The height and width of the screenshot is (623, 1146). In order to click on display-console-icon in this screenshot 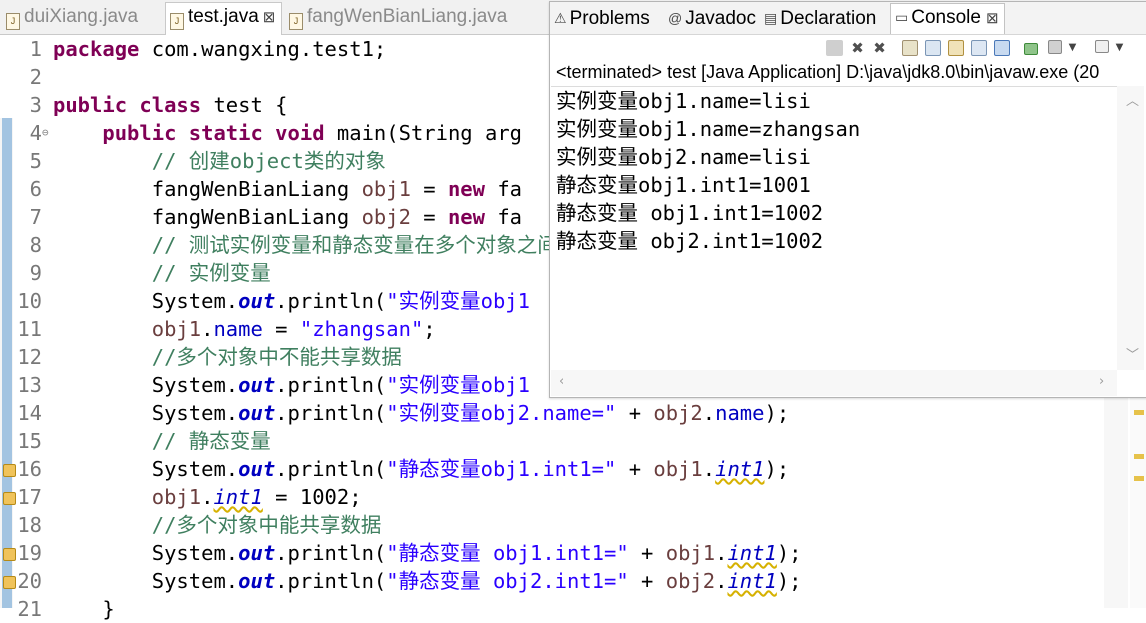, I will do `click(979, 48)`.